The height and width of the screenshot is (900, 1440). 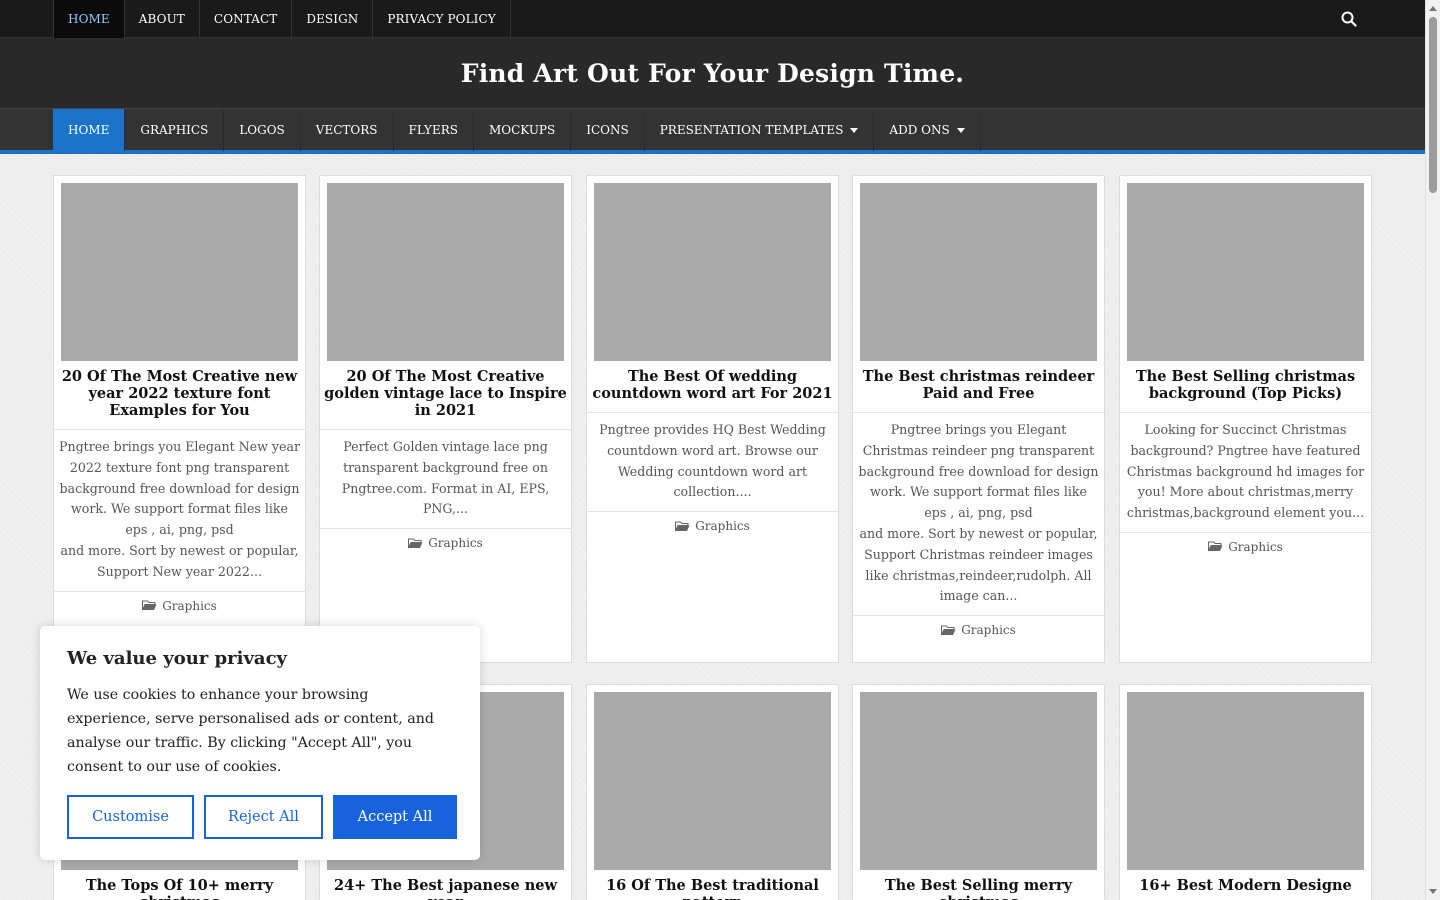 What do you see at coordinates (445, 885) in the screenshot?
I see `post-title: 24+ The Best japanese new year` at bounding box center [445, 885].